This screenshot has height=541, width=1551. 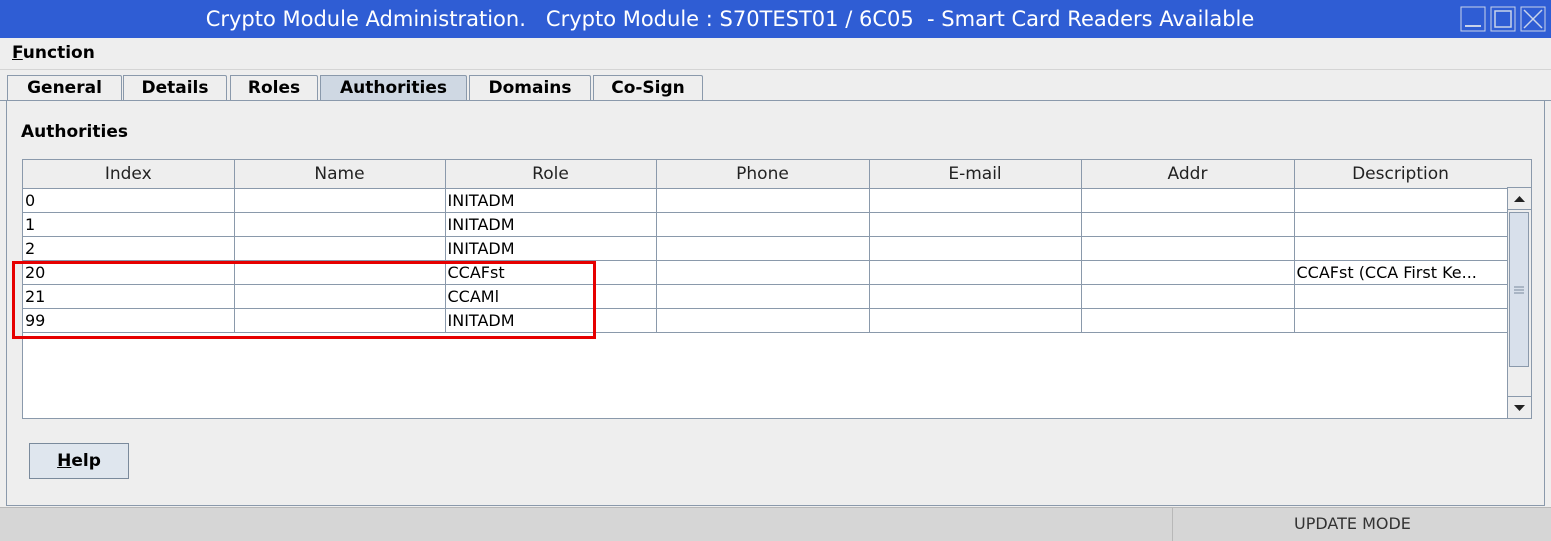 What do you see at coordinates (975, 174) in the screenshot?
I see `column-header-email: E-mail` at bounding box center [975, 174].